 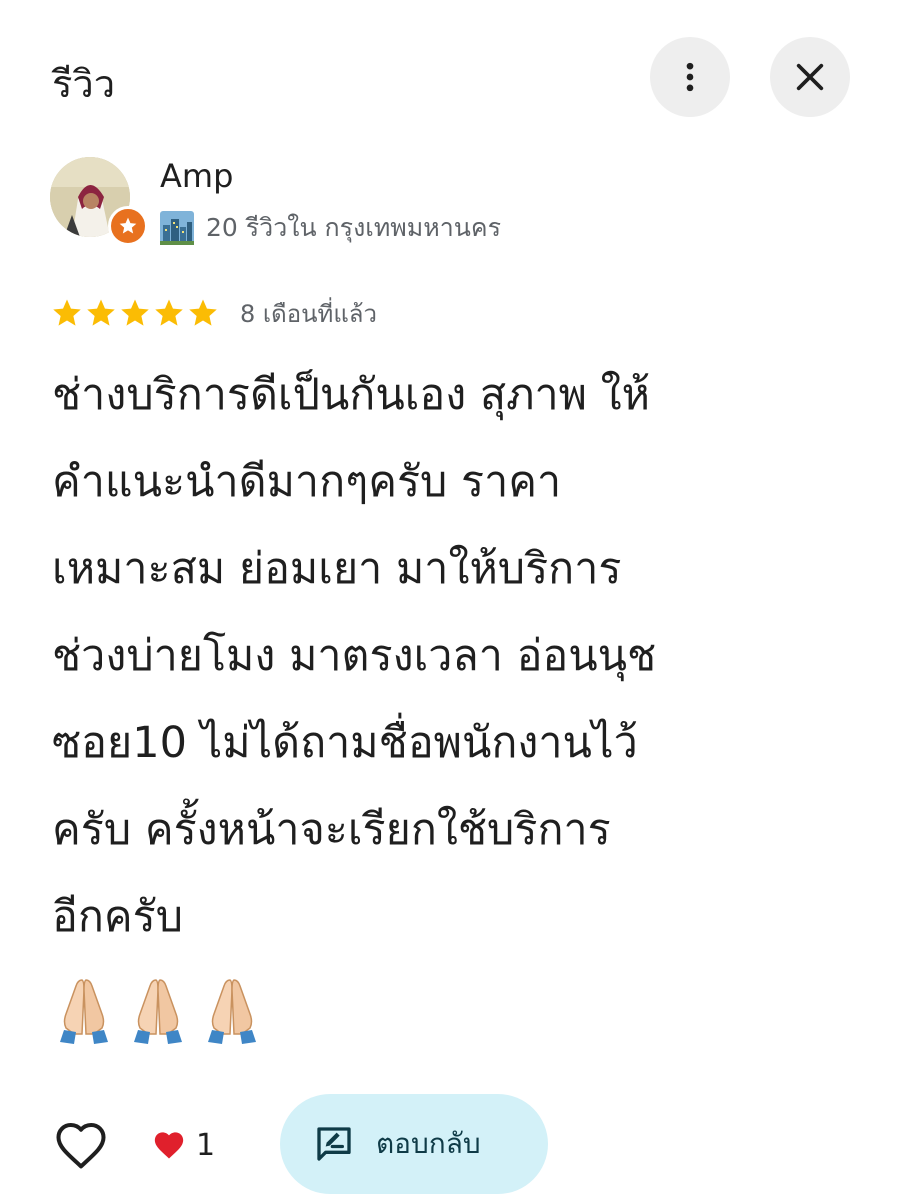 What do you see at coordinates (354, 656) in the screenshot?
I see `review-line: ช่วงบ่ายโมง มาตรงเวลา อ่อนนุช` at bounding box center [354, 656].